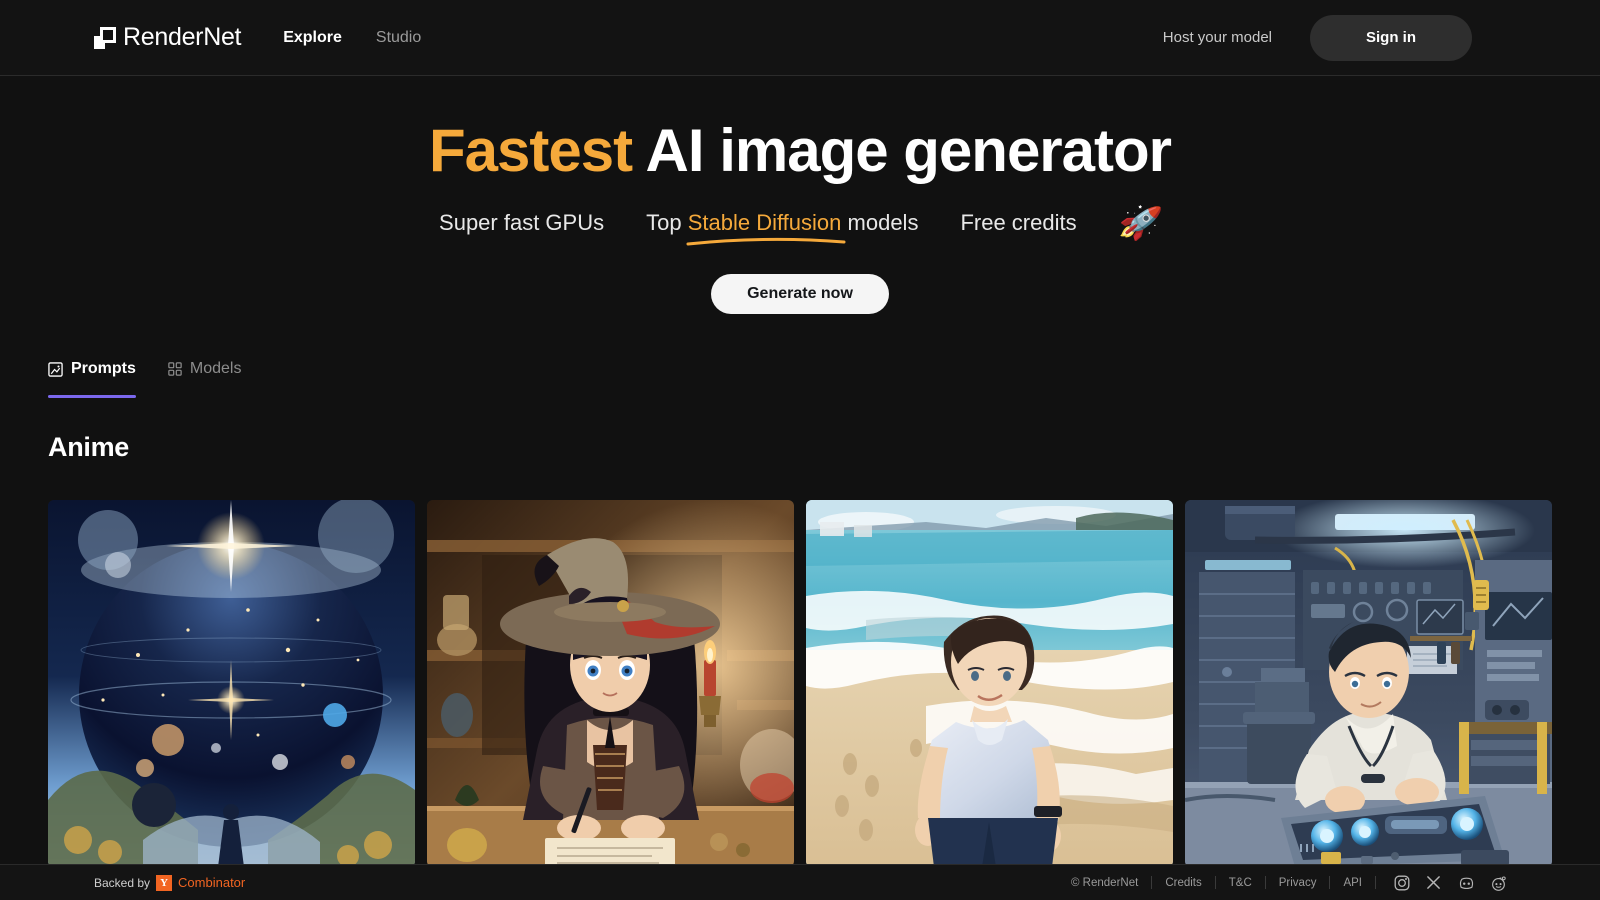 The width and height of the screenshot is (1600, 900). I want to click on image-icon, so click(55, 369).